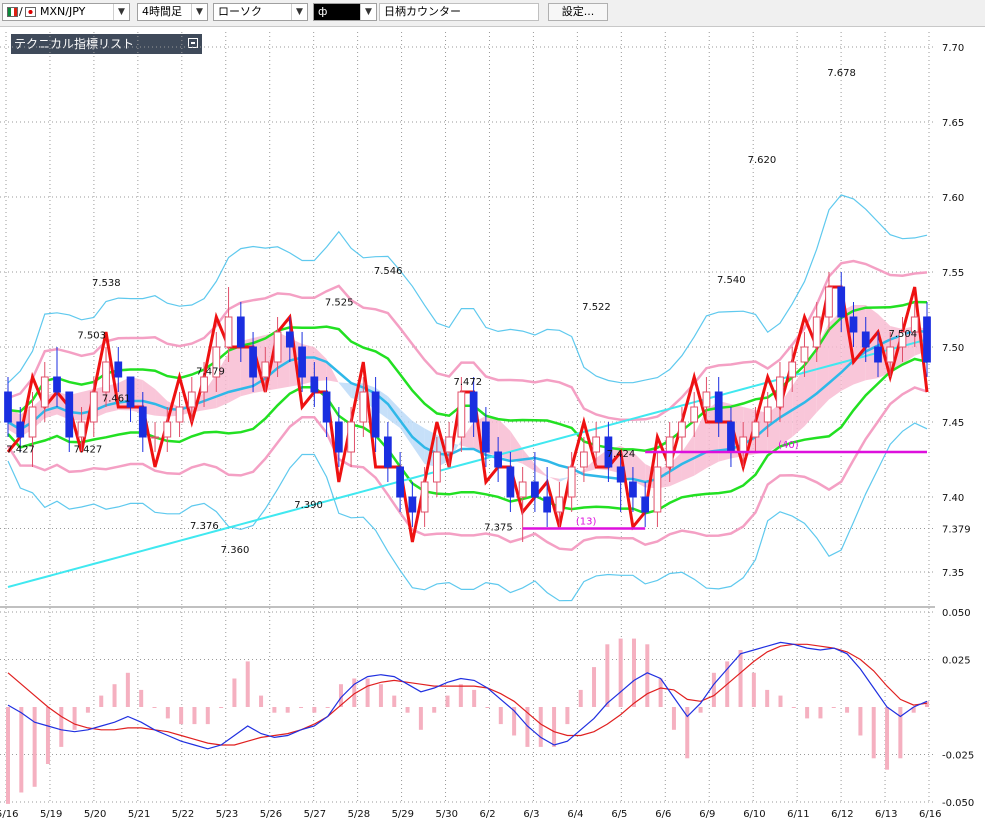  I want to click on y-tick-label: 7.60, so click(953, 198).